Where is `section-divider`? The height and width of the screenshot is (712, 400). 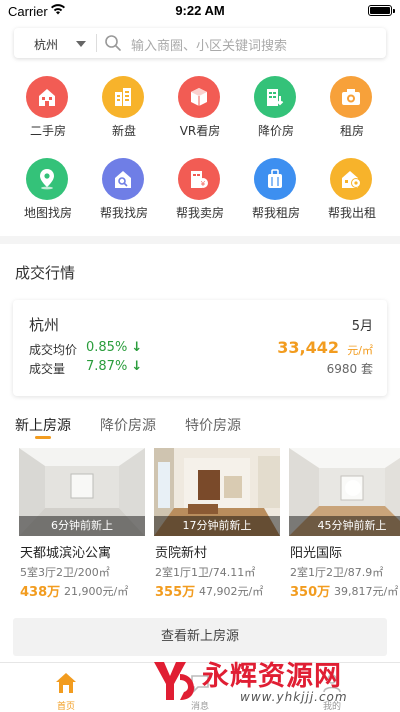 section-divider is located at coordinates (200, 240).